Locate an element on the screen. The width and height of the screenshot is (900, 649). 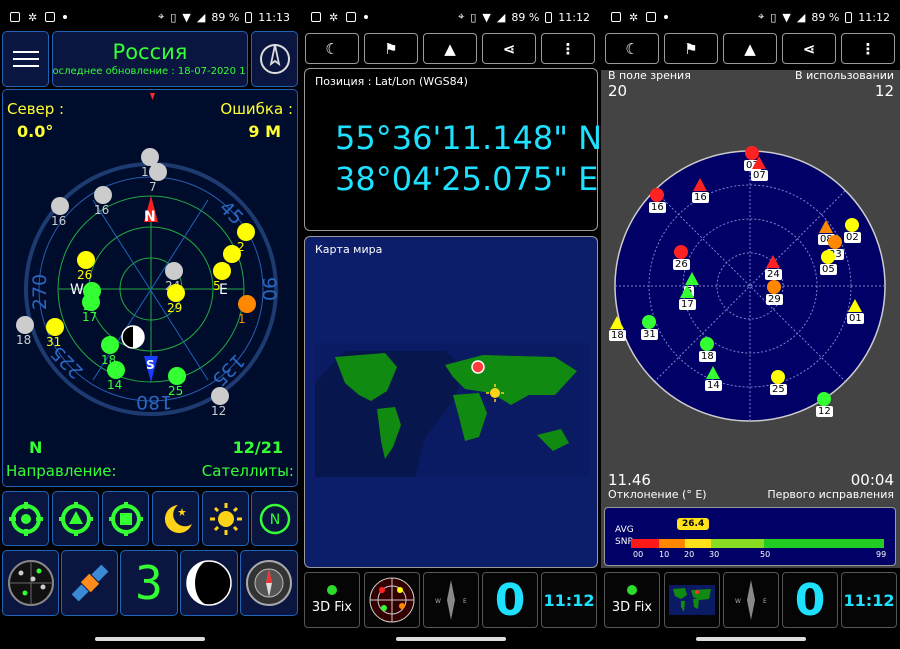
day-mode-button is located at coordinates (225, 518).